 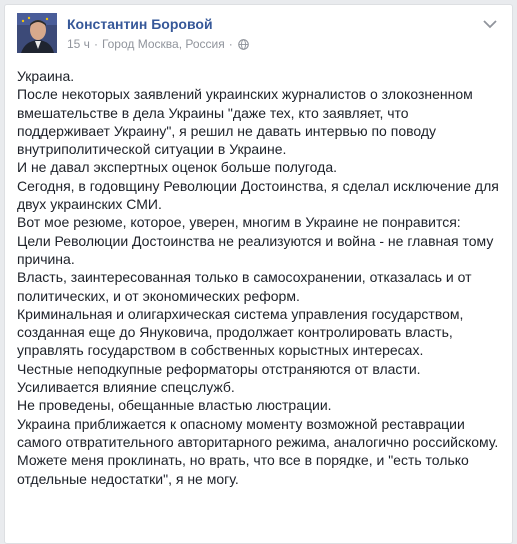 What do you see at coordinates (140, 24) in the screenshot?
I see `author-name: Константин Боровой` at bounding box center [140, 24].